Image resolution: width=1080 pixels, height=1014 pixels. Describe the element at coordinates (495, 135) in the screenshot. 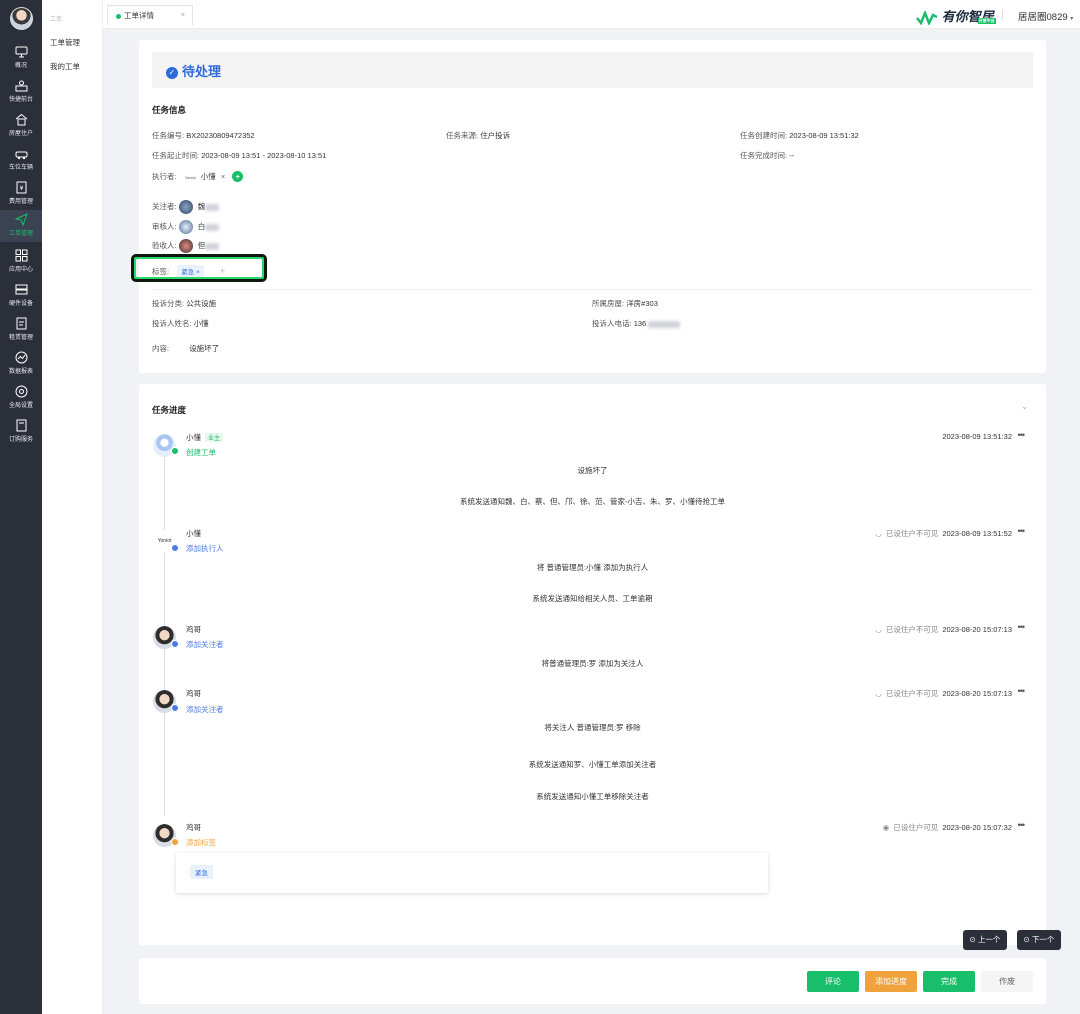

I see `task-source-value: 住户投诉` at that location.